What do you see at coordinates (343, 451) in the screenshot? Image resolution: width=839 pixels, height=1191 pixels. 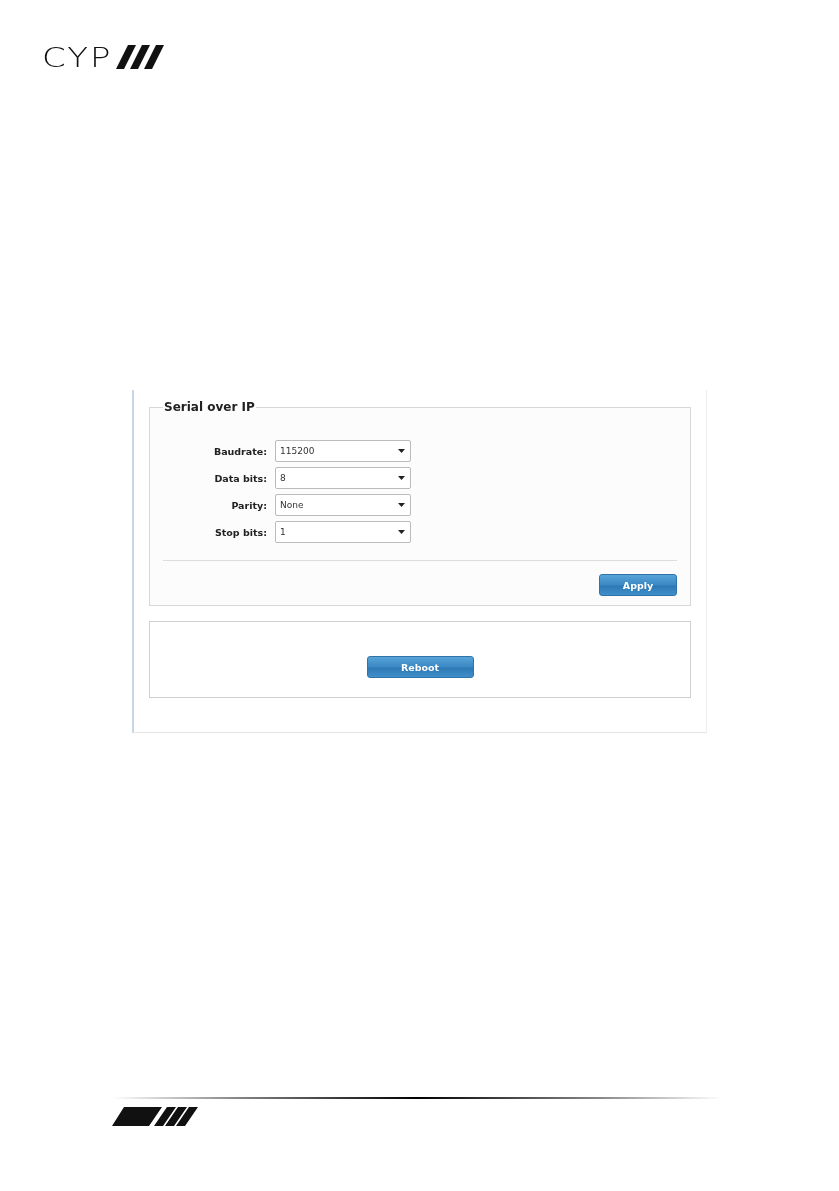 I see `dropdown: 115200` at bounding box center [343, 451].